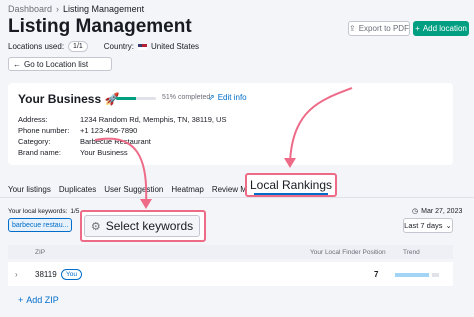  I want to click on chevron-down-icon: ⌄, so click(448, 225).